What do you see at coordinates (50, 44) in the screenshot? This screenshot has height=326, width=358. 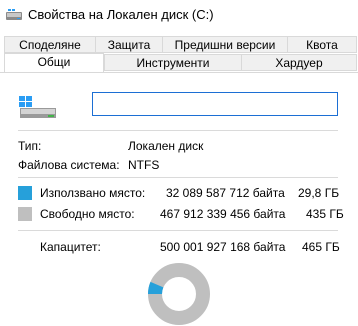 I see `tab-sharing: Споделяне` at bounding box center [50, 44].